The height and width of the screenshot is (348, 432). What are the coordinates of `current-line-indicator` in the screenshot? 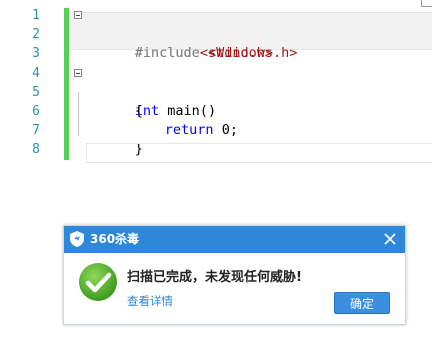 It's located at (259, 153).